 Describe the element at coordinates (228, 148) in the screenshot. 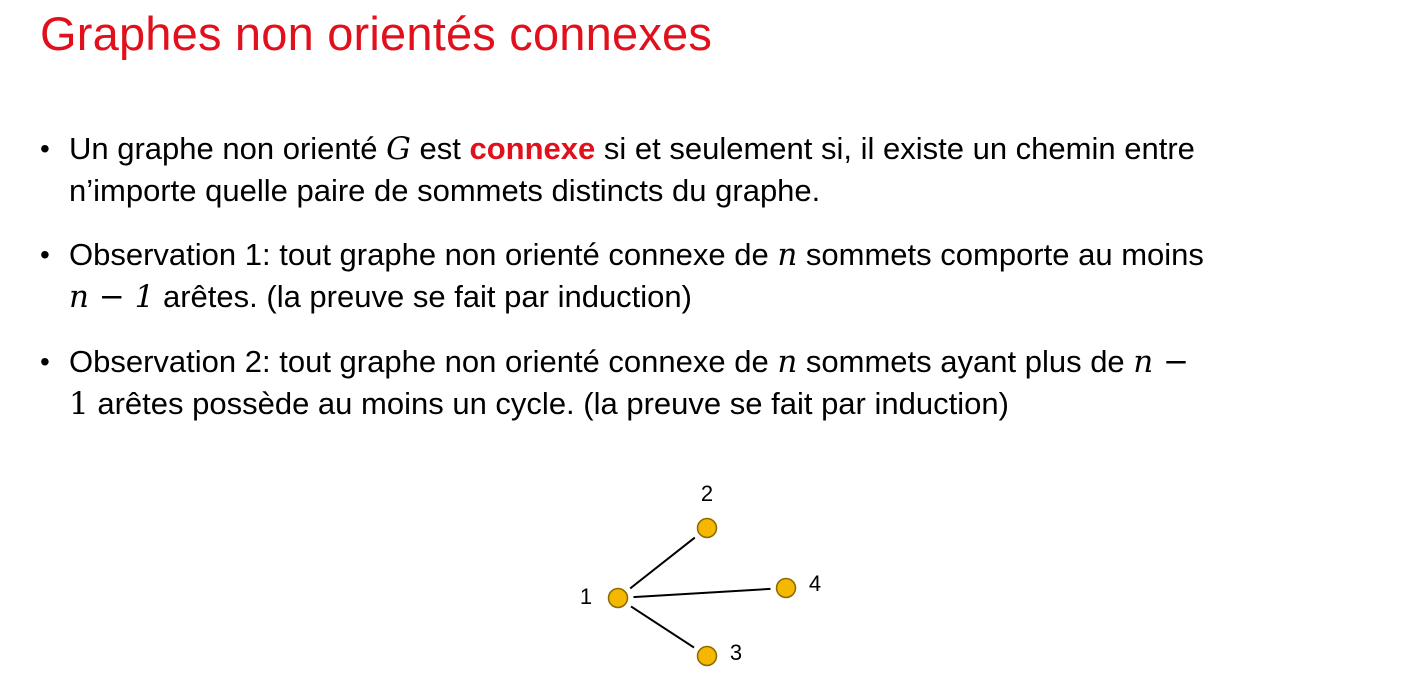

I see `bullet-text: Un graphe non orienté` at that location.